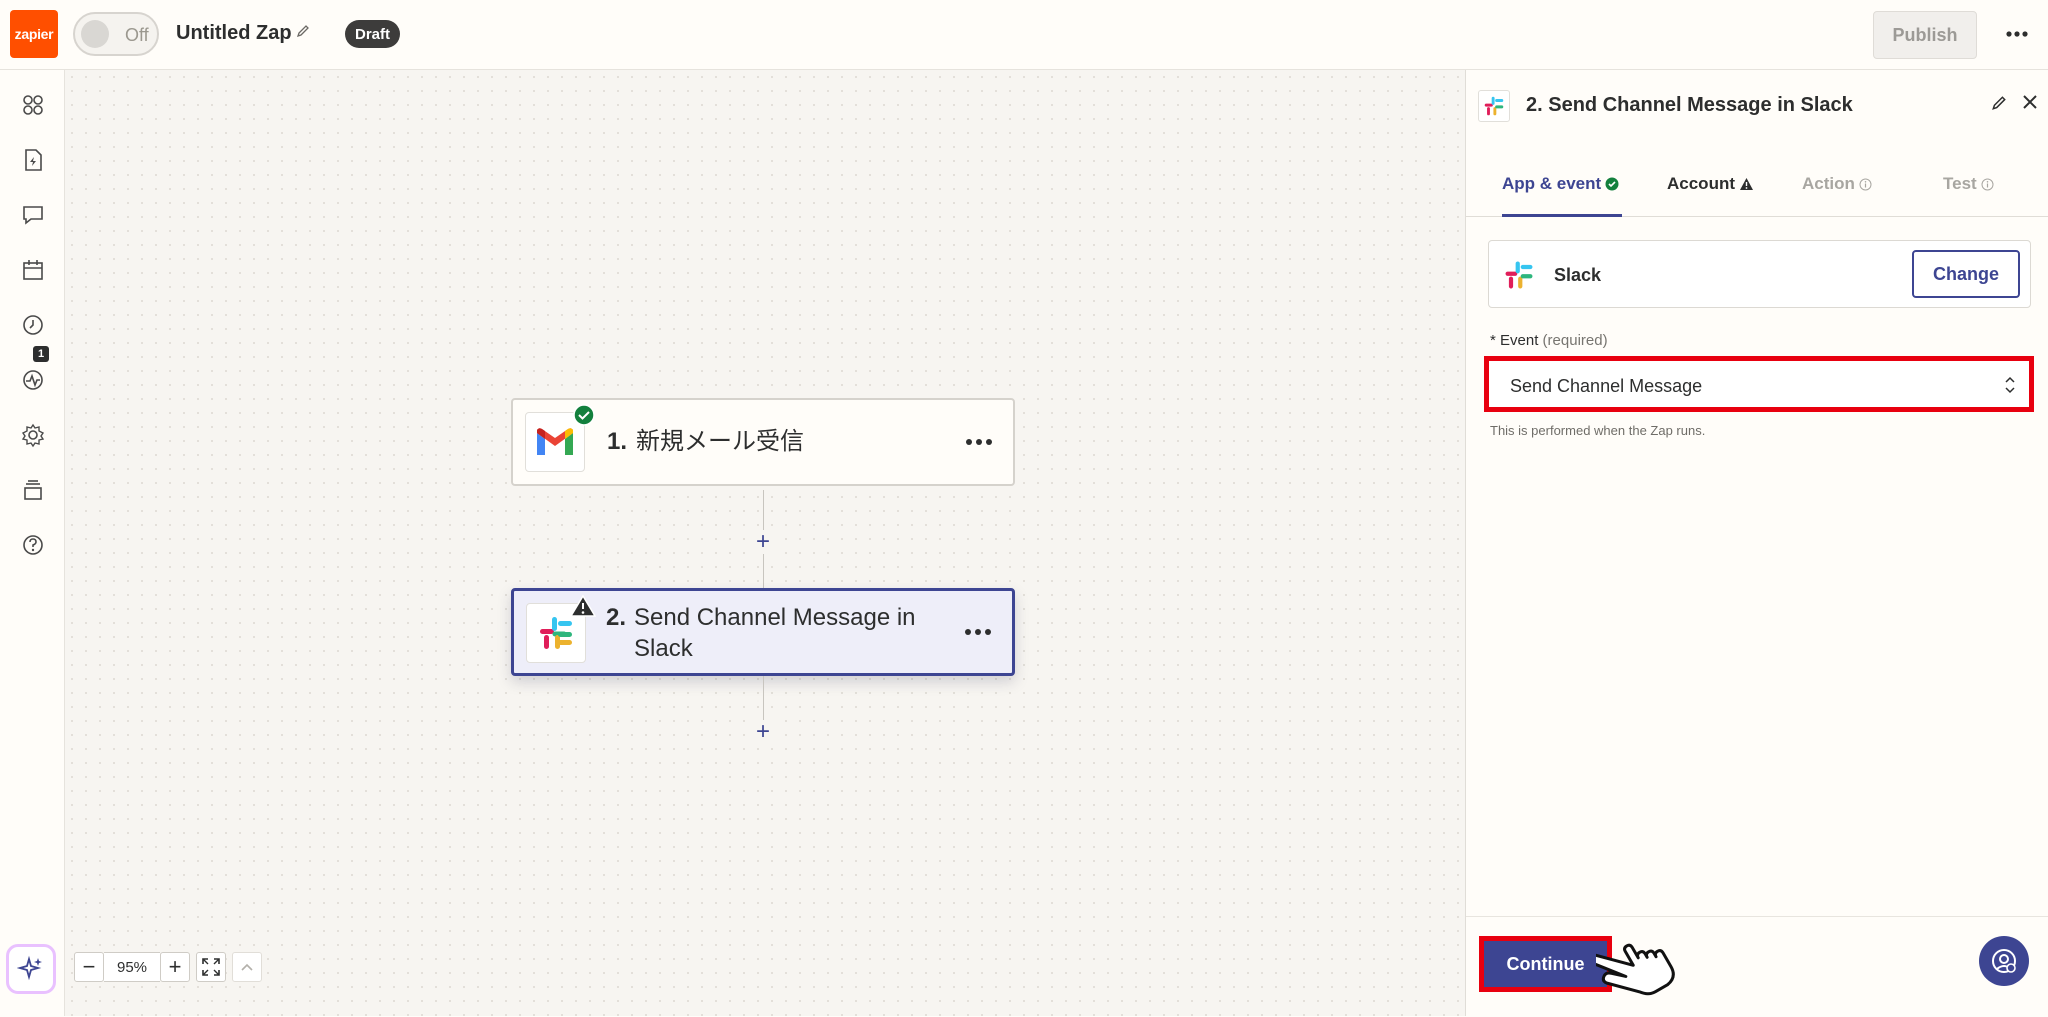  I want to click on step-number: 1., so click(617, 441).